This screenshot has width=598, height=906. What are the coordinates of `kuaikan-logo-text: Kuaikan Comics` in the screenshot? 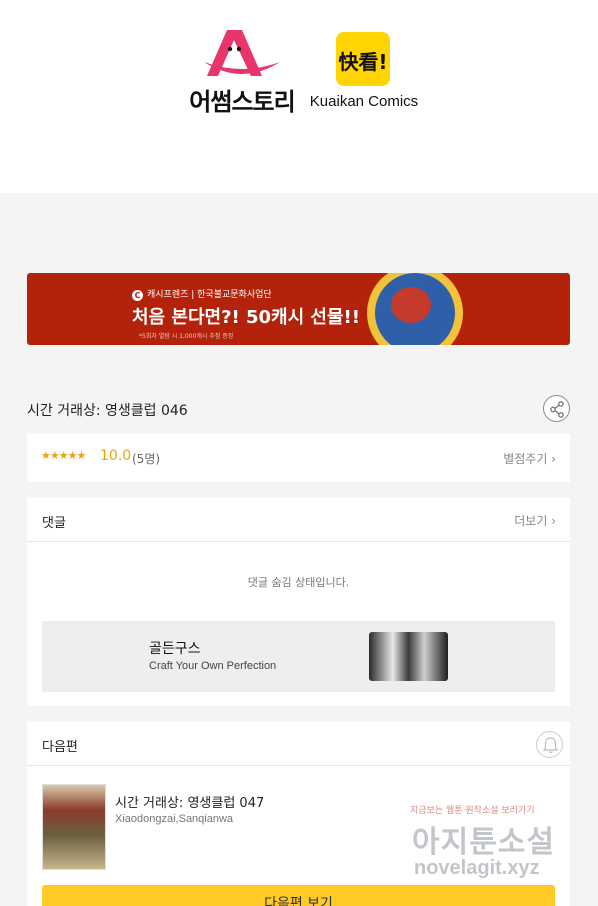 It's located at (364, 101).